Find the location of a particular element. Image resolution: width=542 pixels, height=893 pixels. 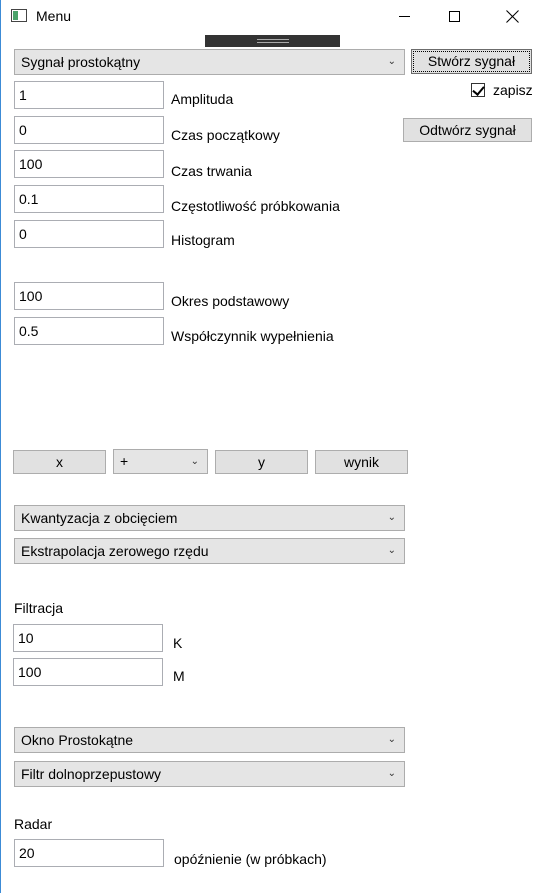

radar-delay-input: 20 is located at coordinates (89, 853).